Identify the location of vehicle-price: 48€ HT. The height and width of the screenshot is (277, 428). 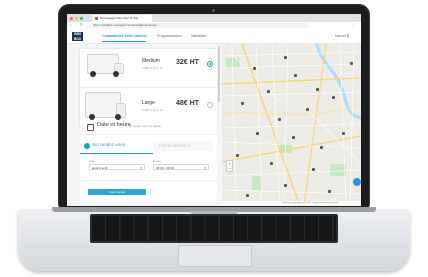
(187, 103).